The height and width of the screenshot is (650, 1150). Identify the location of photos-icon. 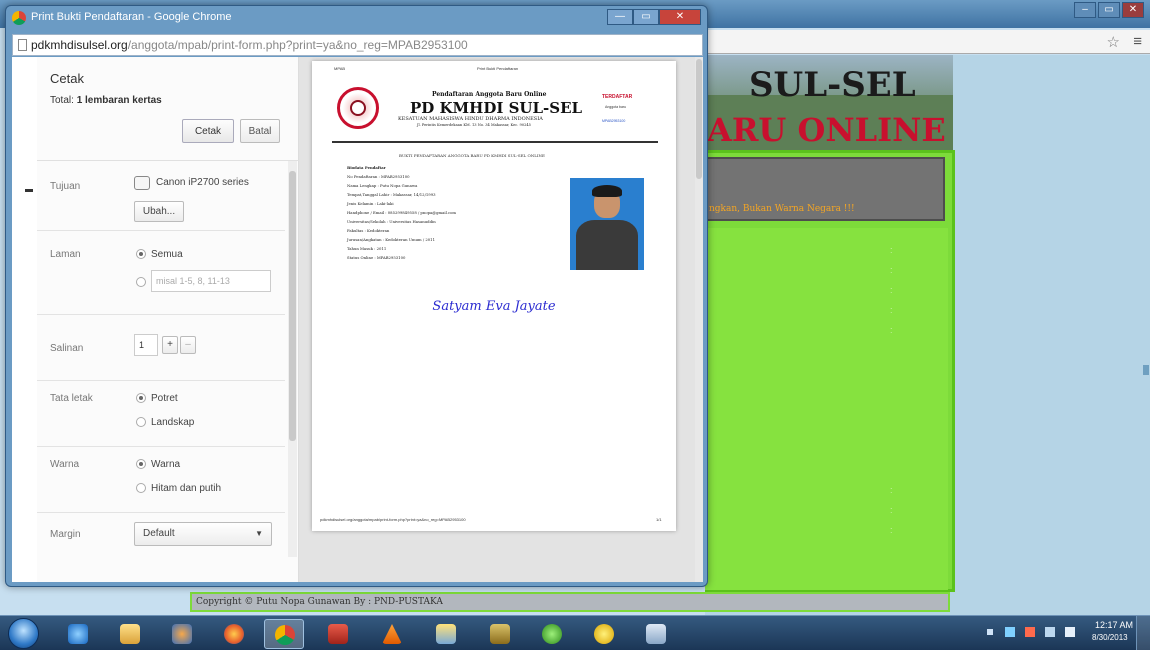
(446, 634).